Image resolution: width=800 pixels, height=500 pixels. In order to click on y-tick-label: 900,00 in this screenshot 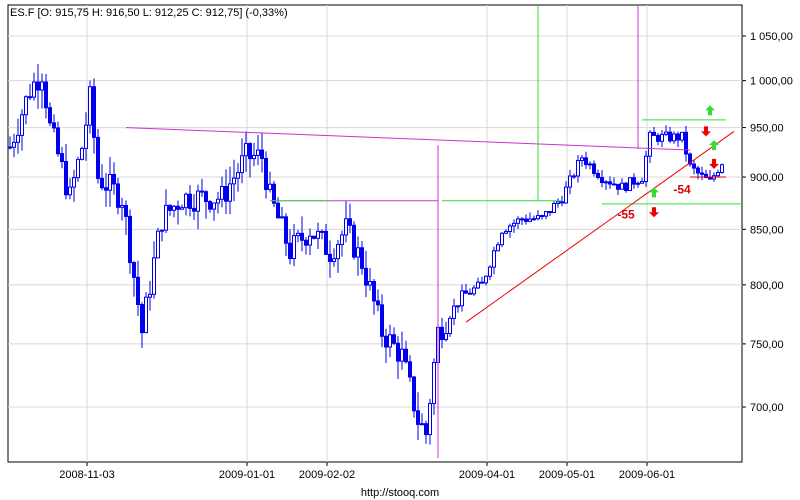, I will do `click(767, 178)`.